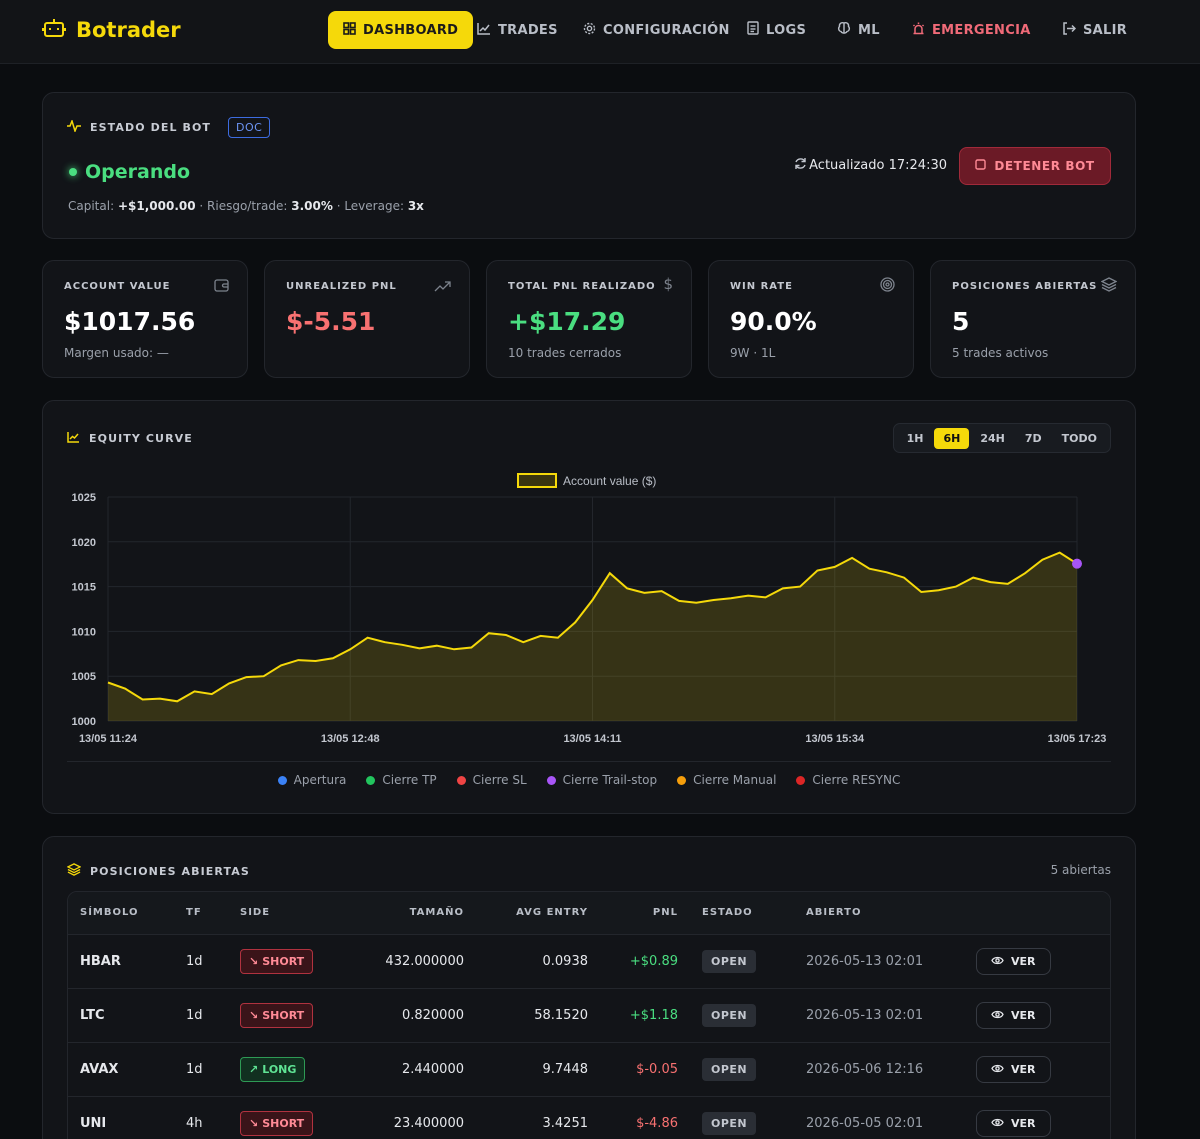 The height and width of the screenshot is (1139, 1200). I want to click on wallet-icon, so click(221, 286).